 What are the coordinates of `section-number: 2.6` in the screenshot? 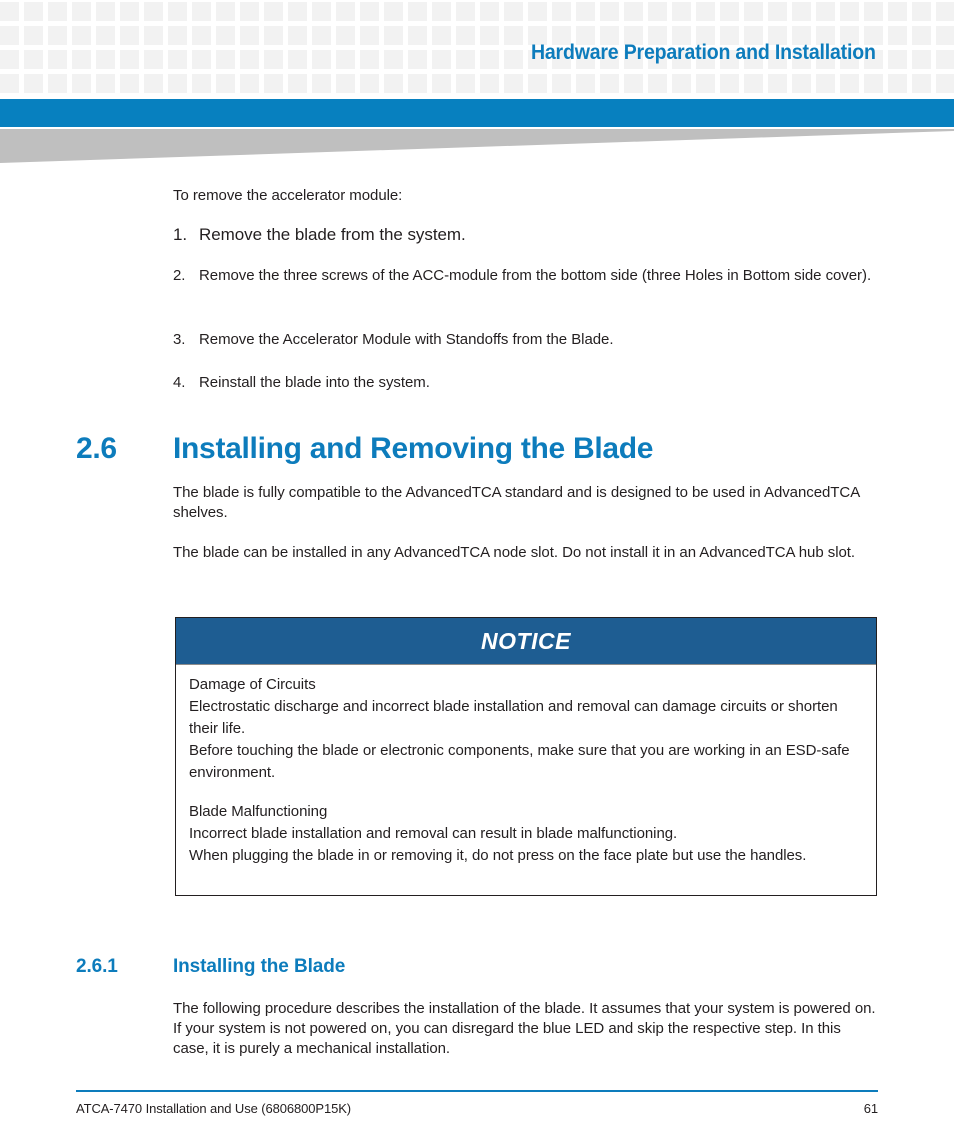 It's located at (96, 448).